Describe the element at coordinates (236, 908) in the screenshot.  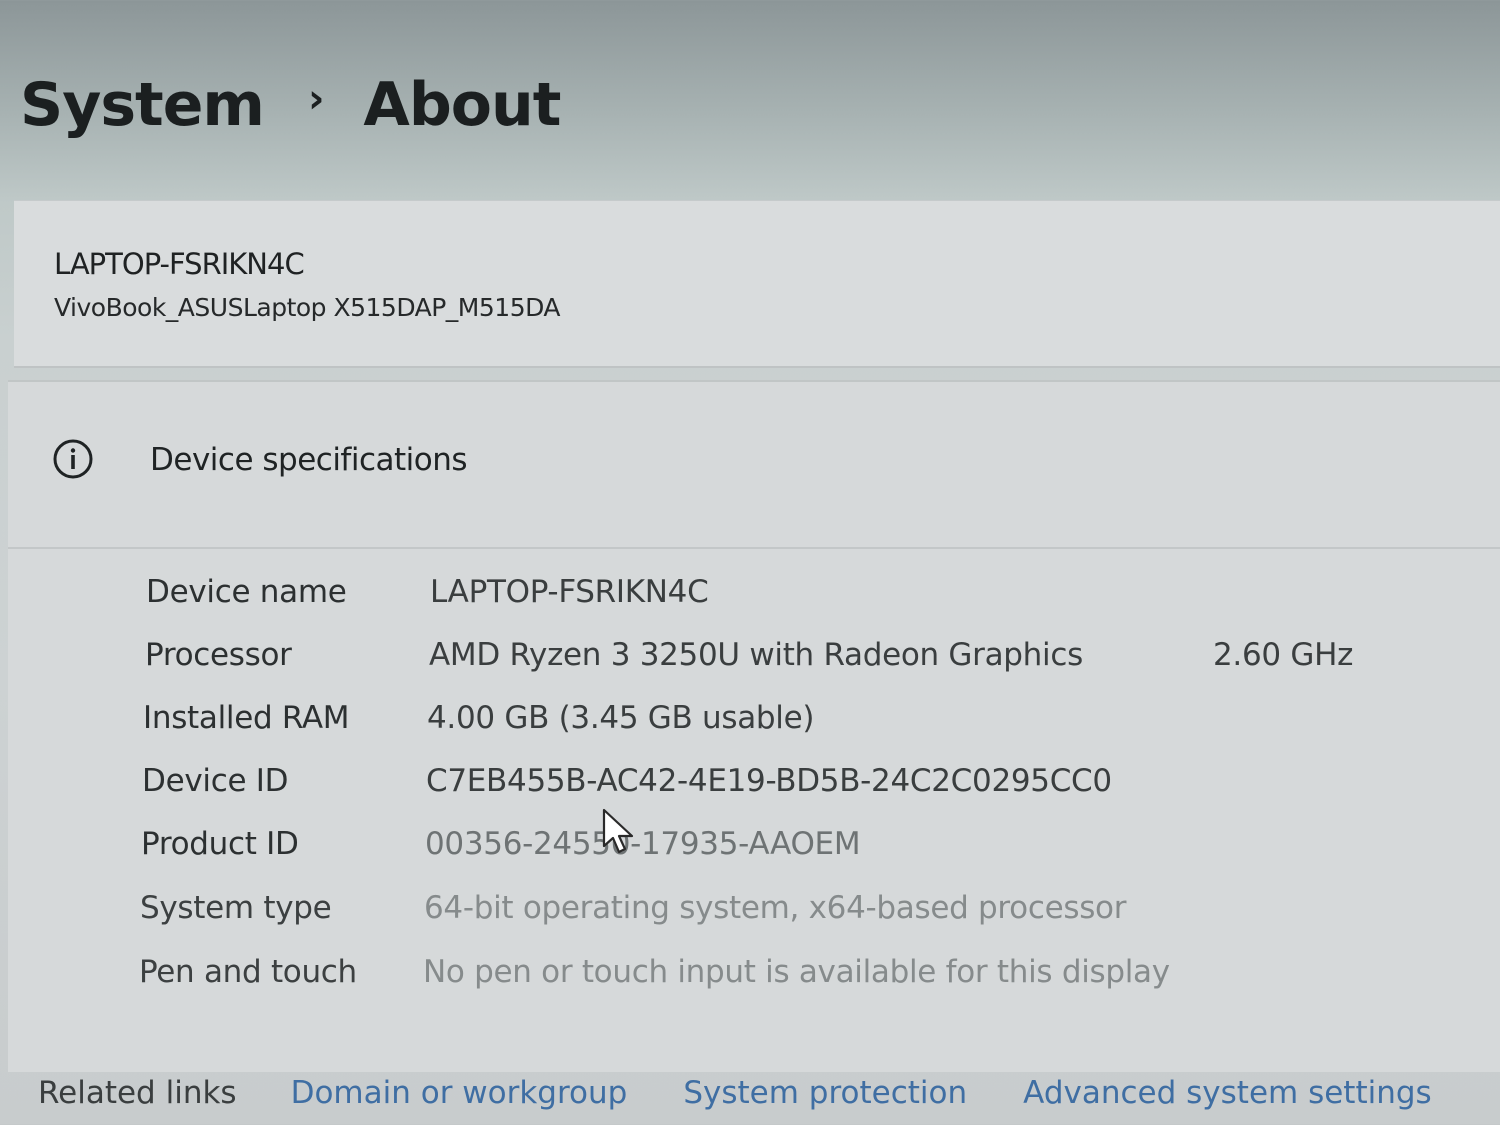
I see `spec-label: System type` at that location.